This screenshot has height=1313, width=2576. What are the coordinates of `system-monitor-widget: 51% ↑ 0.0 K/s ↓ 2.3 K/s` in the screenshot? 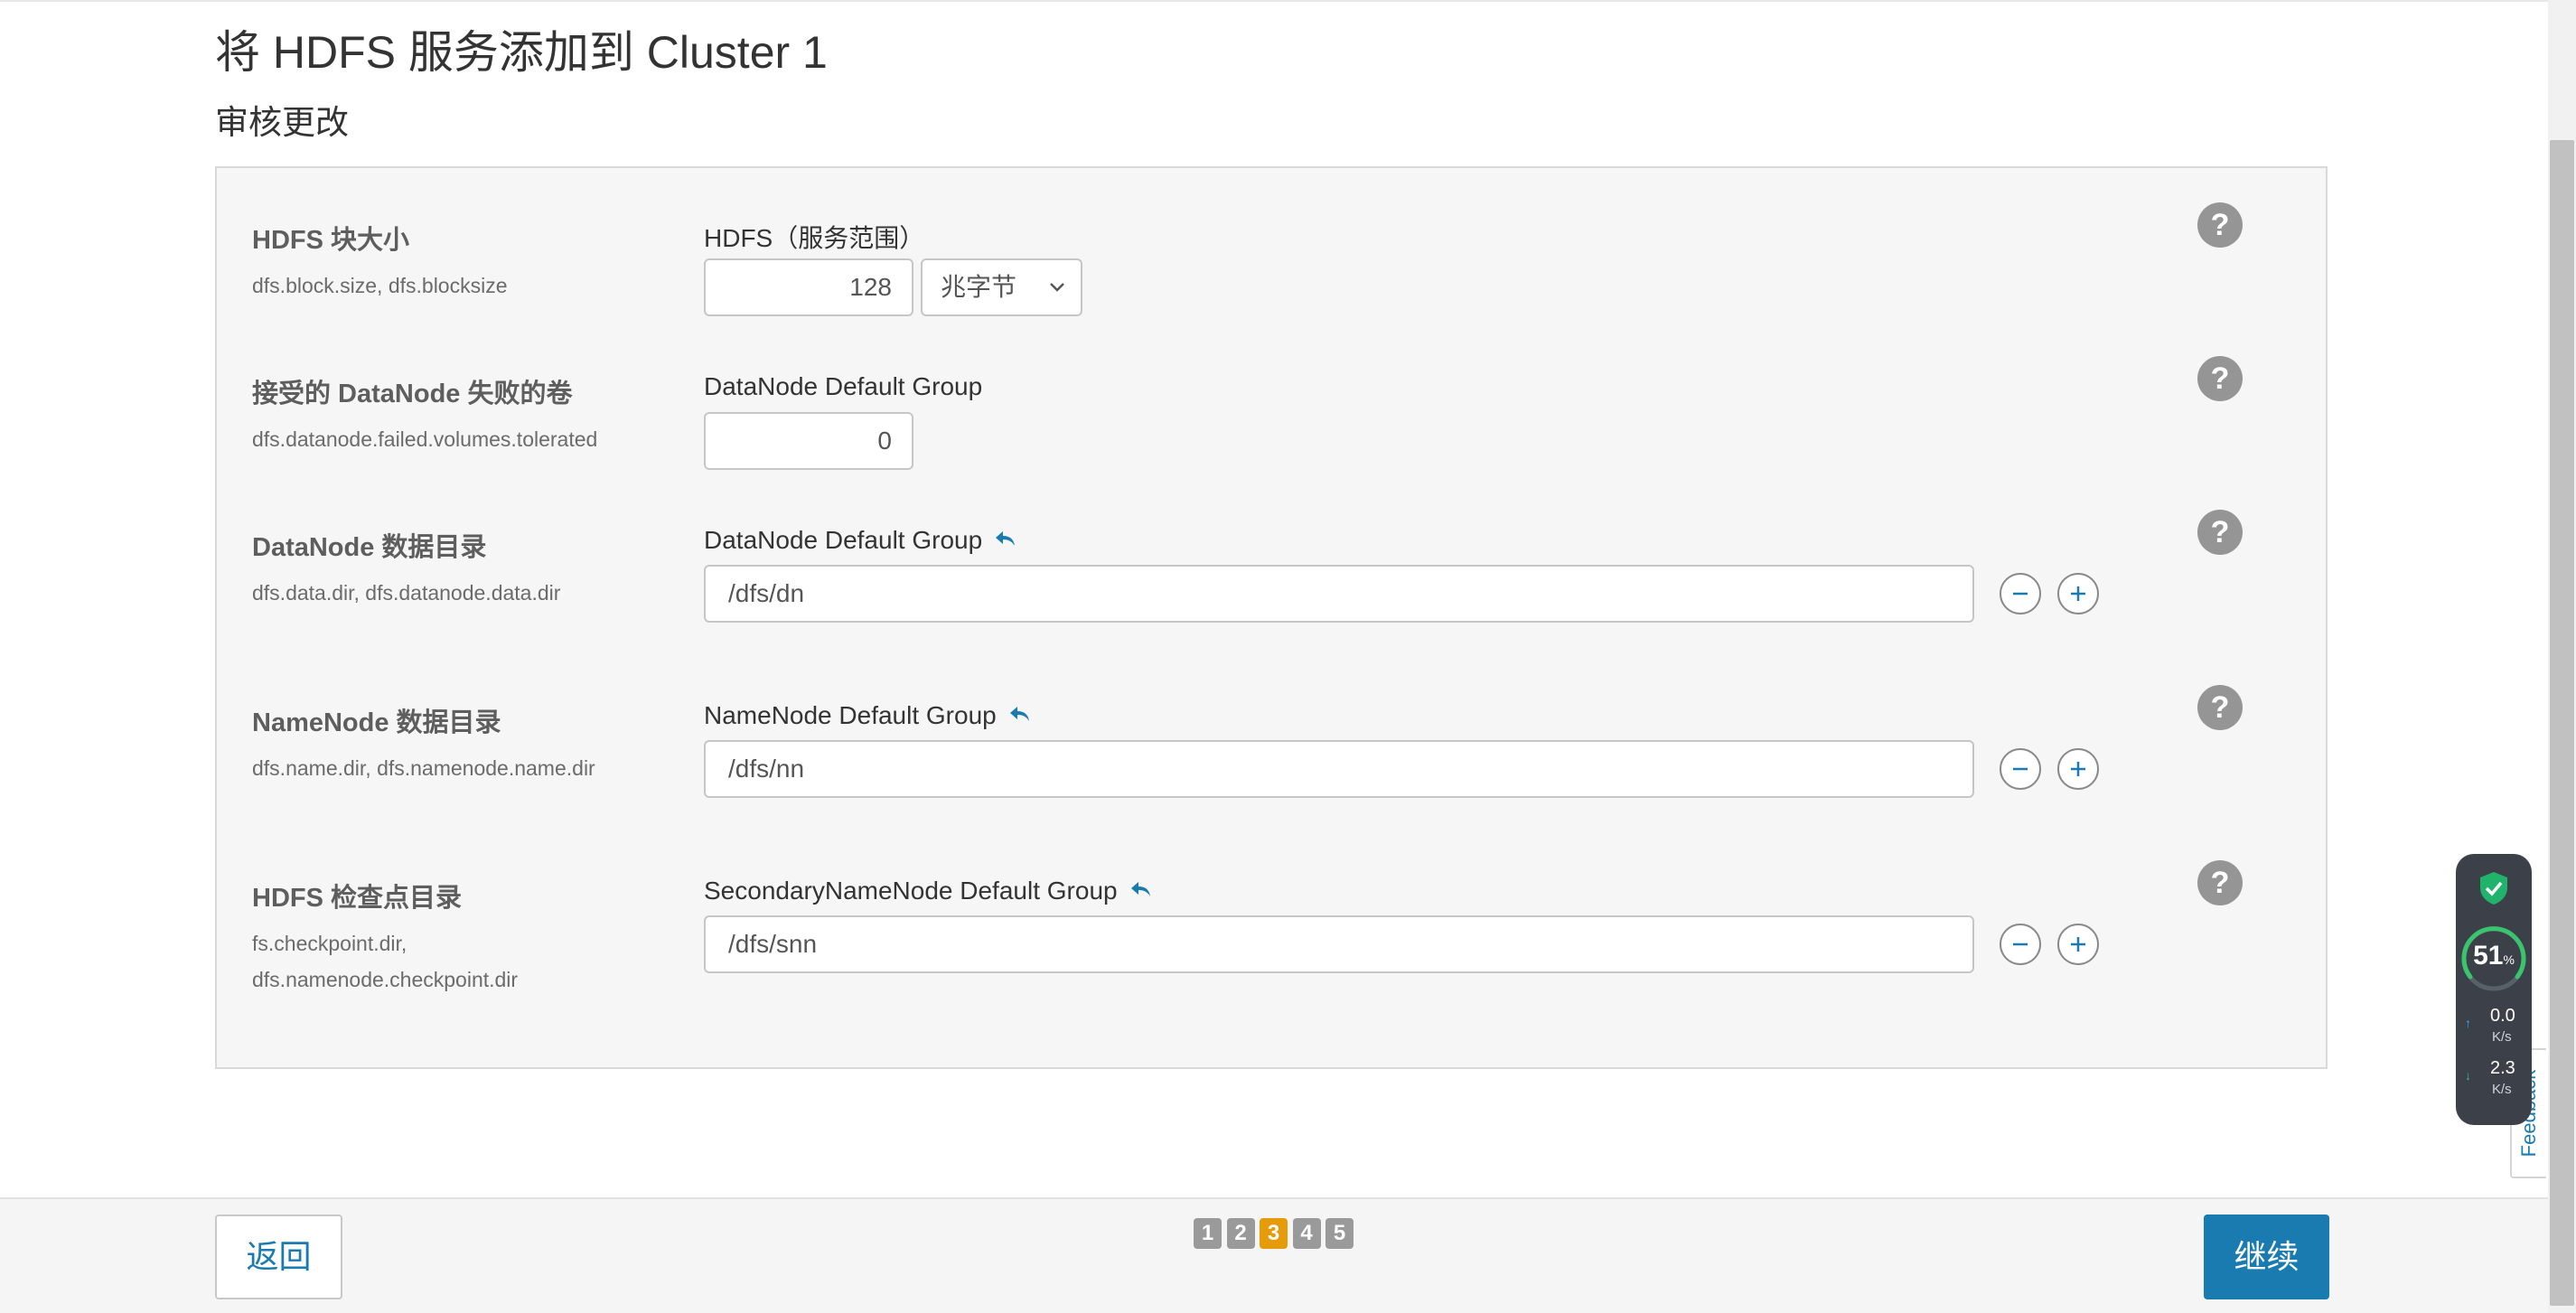 It's located at (2494, 990).